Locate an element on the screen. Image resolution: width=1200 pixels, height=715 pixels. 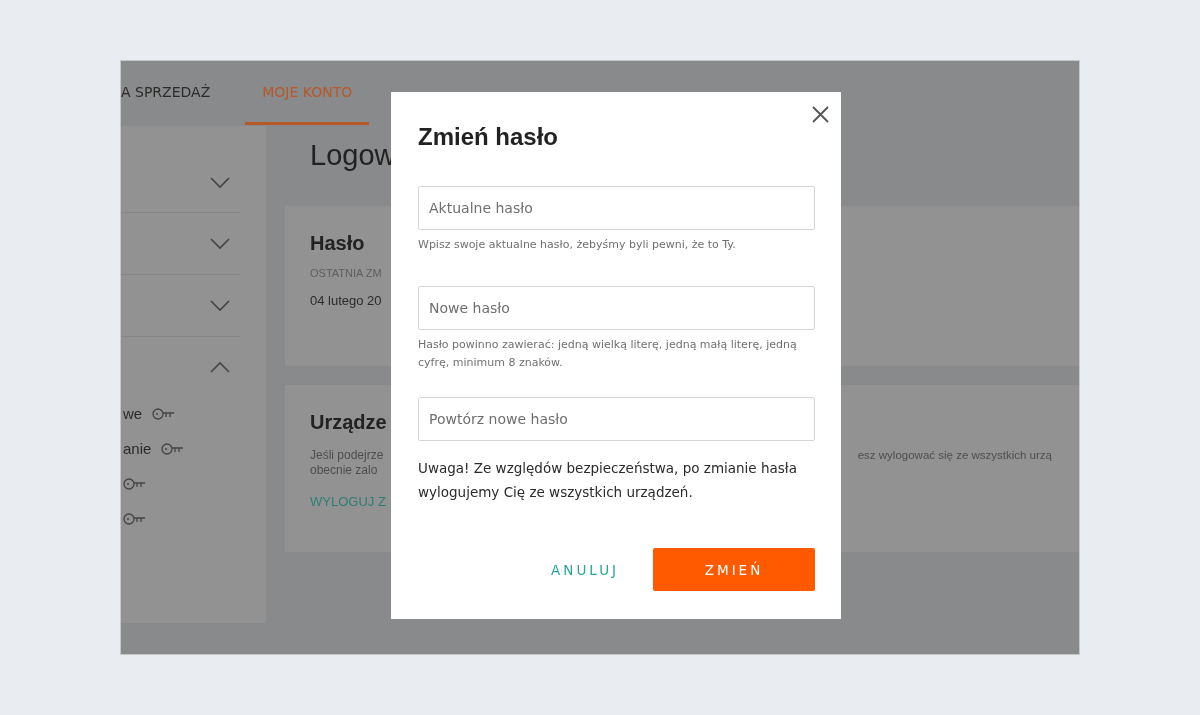
menu-item-label: anie is located at coordinates (137, 448).